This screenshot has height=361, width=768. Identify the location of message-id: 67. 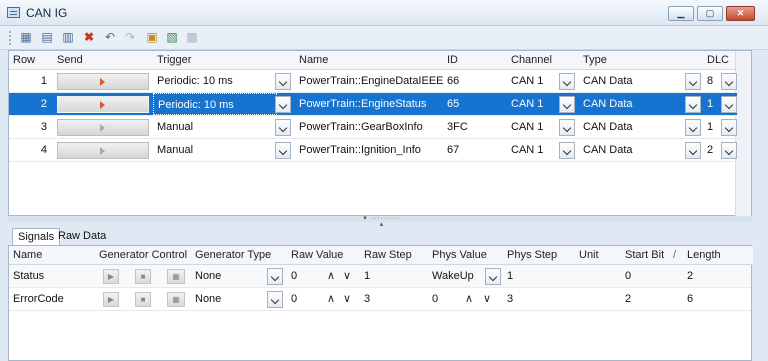
(475, 150).